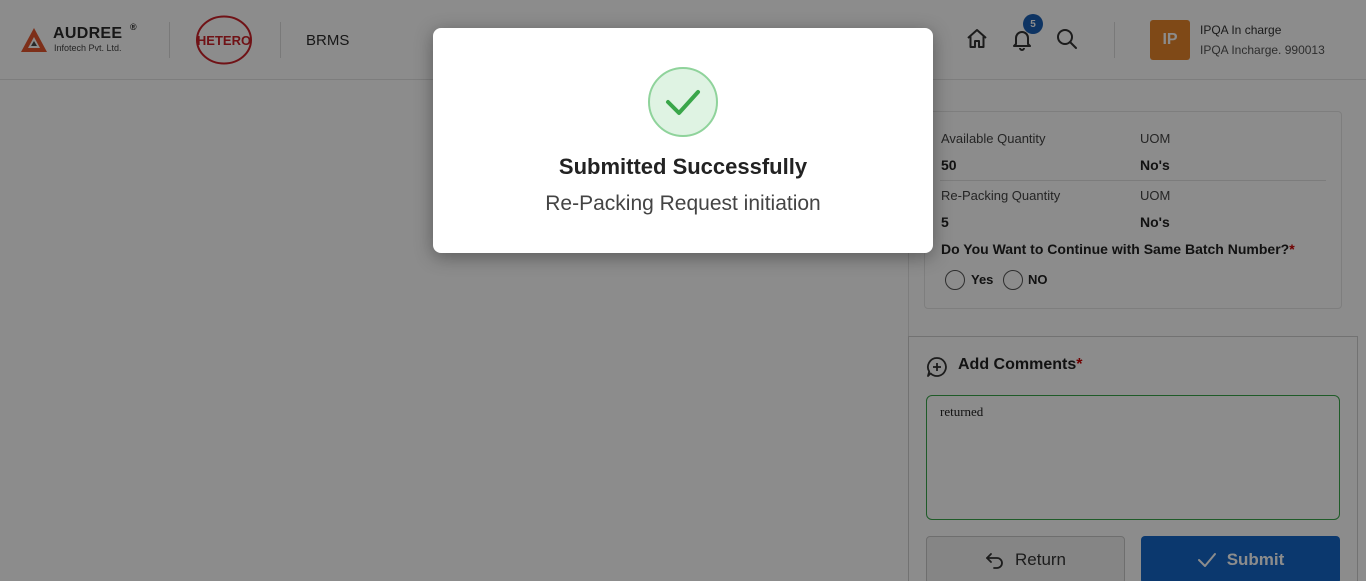 Image resolution: width=1366 pixels, height=581 pixels. Describe the element at coordinates (683, 166) in the screenshot. I see `dialog-title: Submitted Successfully` at that location.